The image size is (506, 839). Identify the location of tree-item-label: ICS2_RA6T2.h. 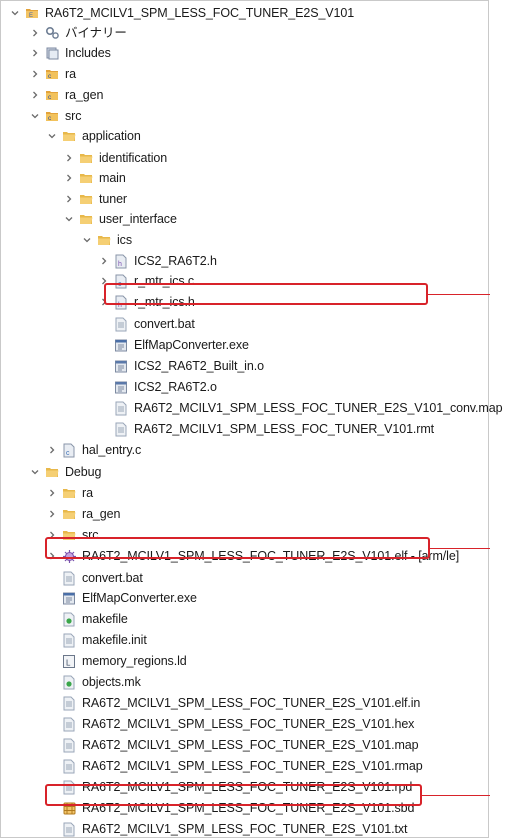
(175, 261).